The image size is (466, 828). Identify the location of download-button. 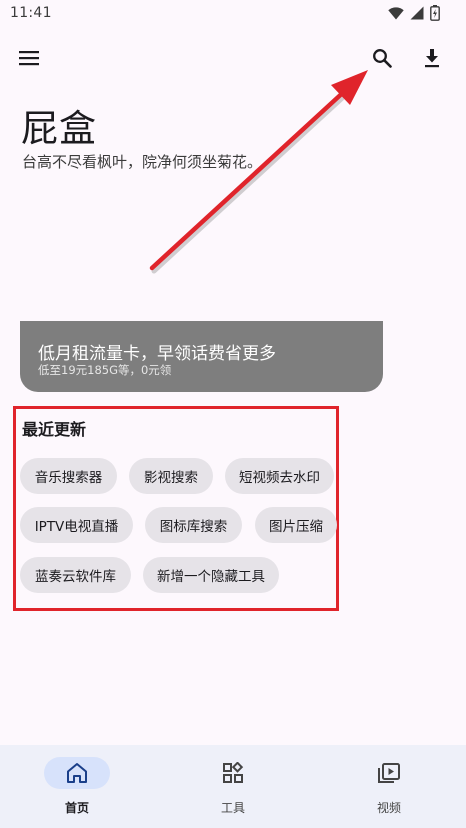
(432, 58).